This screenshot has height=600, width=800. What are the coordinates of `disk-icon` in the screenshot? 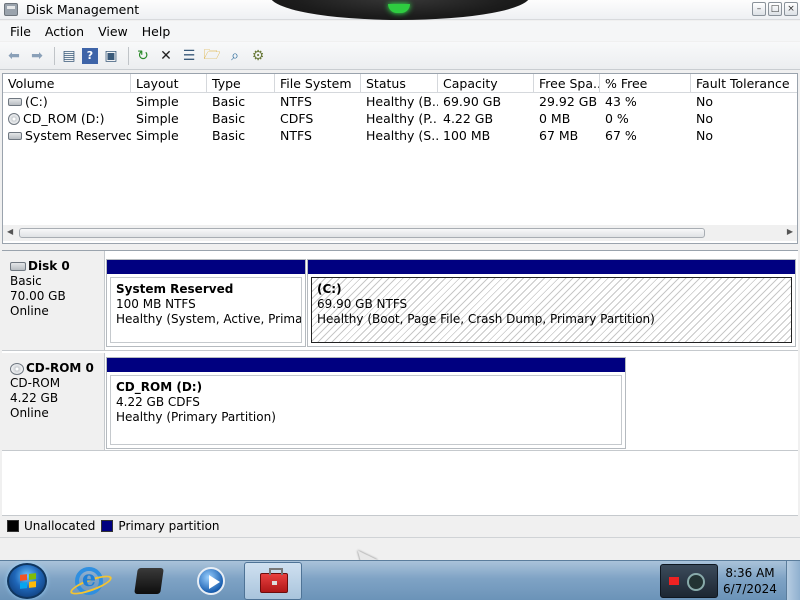 It's located at (149, 581).